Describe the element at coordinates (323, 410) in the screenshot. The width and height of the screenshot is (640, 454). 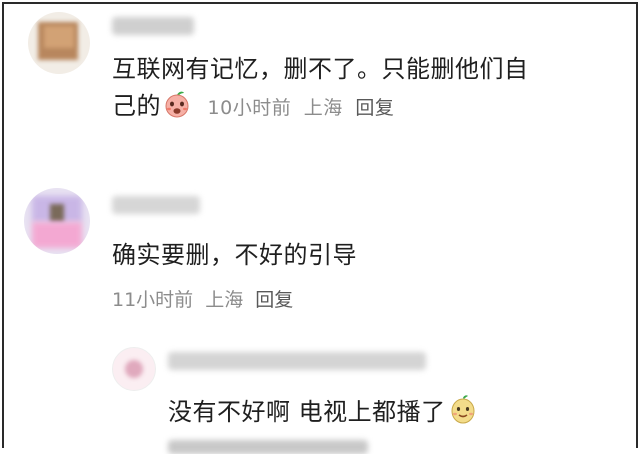
I see `reply-text: 没有不好啊 电视上都播了` at that location.